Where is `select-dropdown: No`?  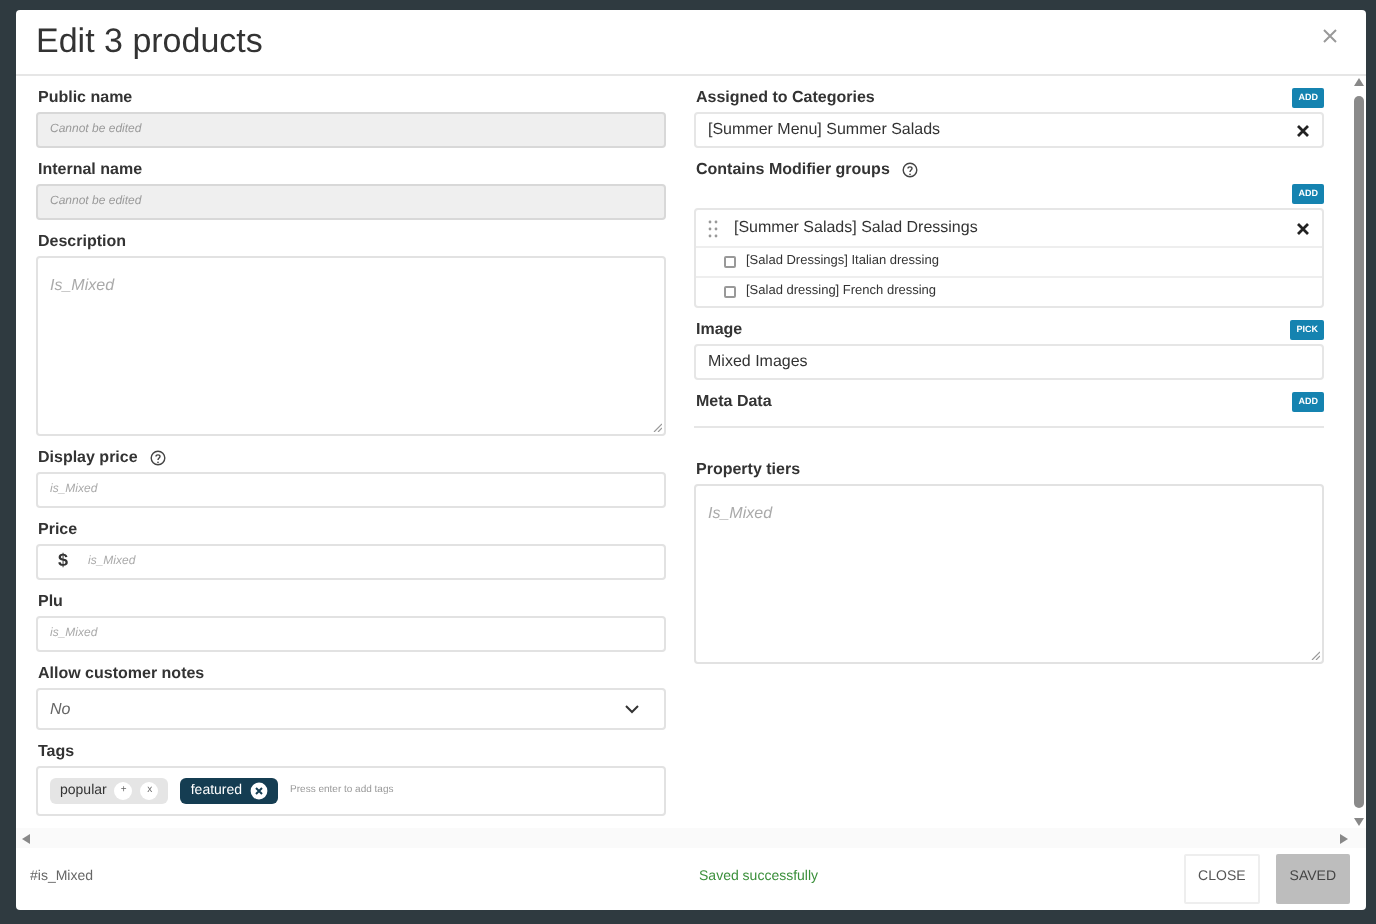
select-dropdown: No is located at coordinates (351, 709).